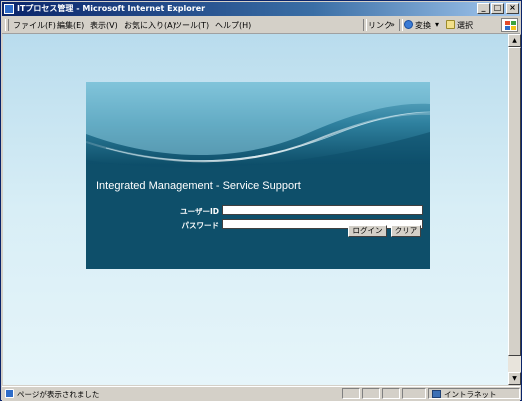 This screenshot has width=524, height=403. Describe the element at coordinates (437, 24) in the screenshot. I see `translate-dropdown-icon: ▾` at that location.